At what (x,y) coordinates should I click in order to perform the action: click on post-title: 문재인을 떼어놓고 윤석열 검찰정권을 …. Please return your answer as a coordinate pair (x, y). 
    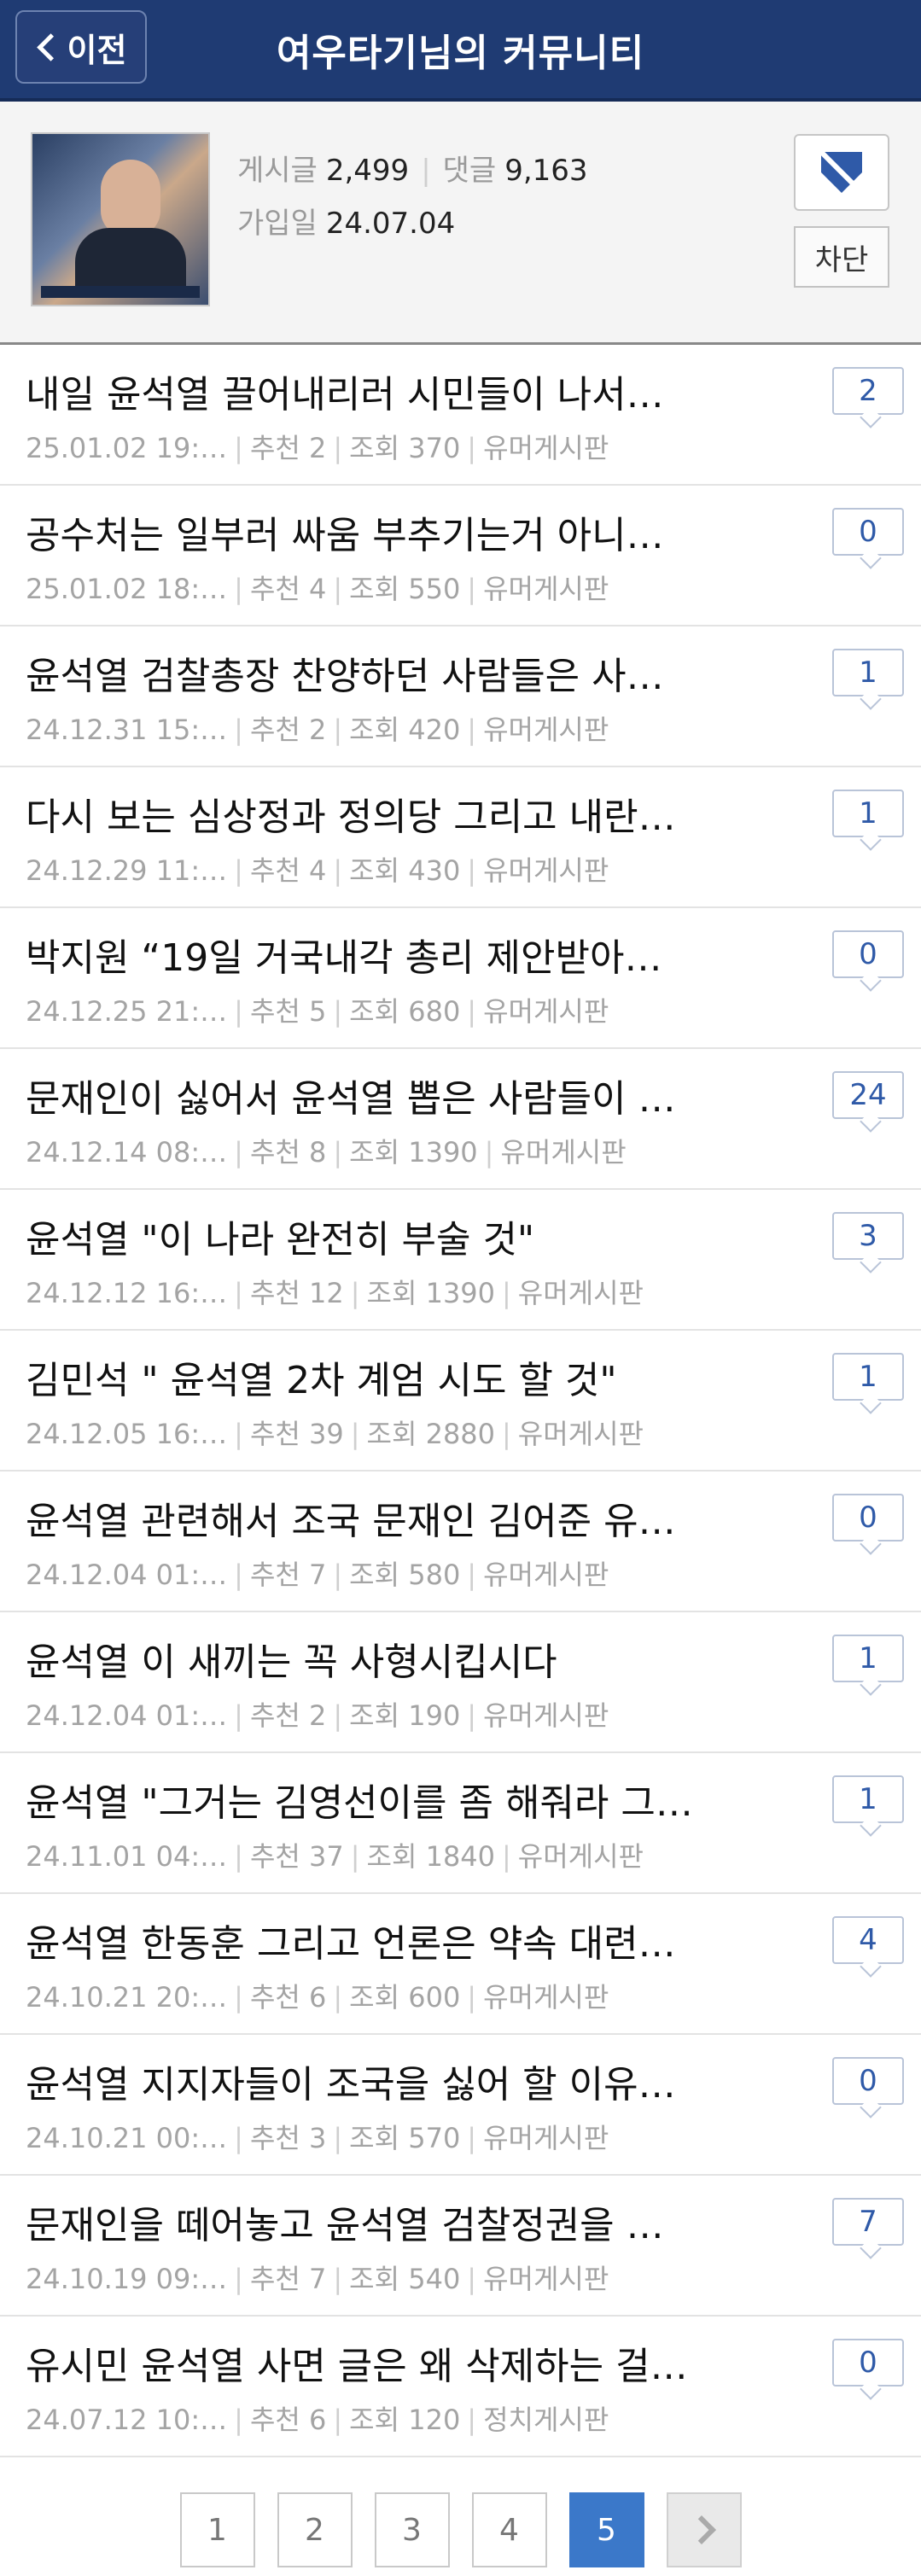
    Looking at the image, I should click on (376, 2221).